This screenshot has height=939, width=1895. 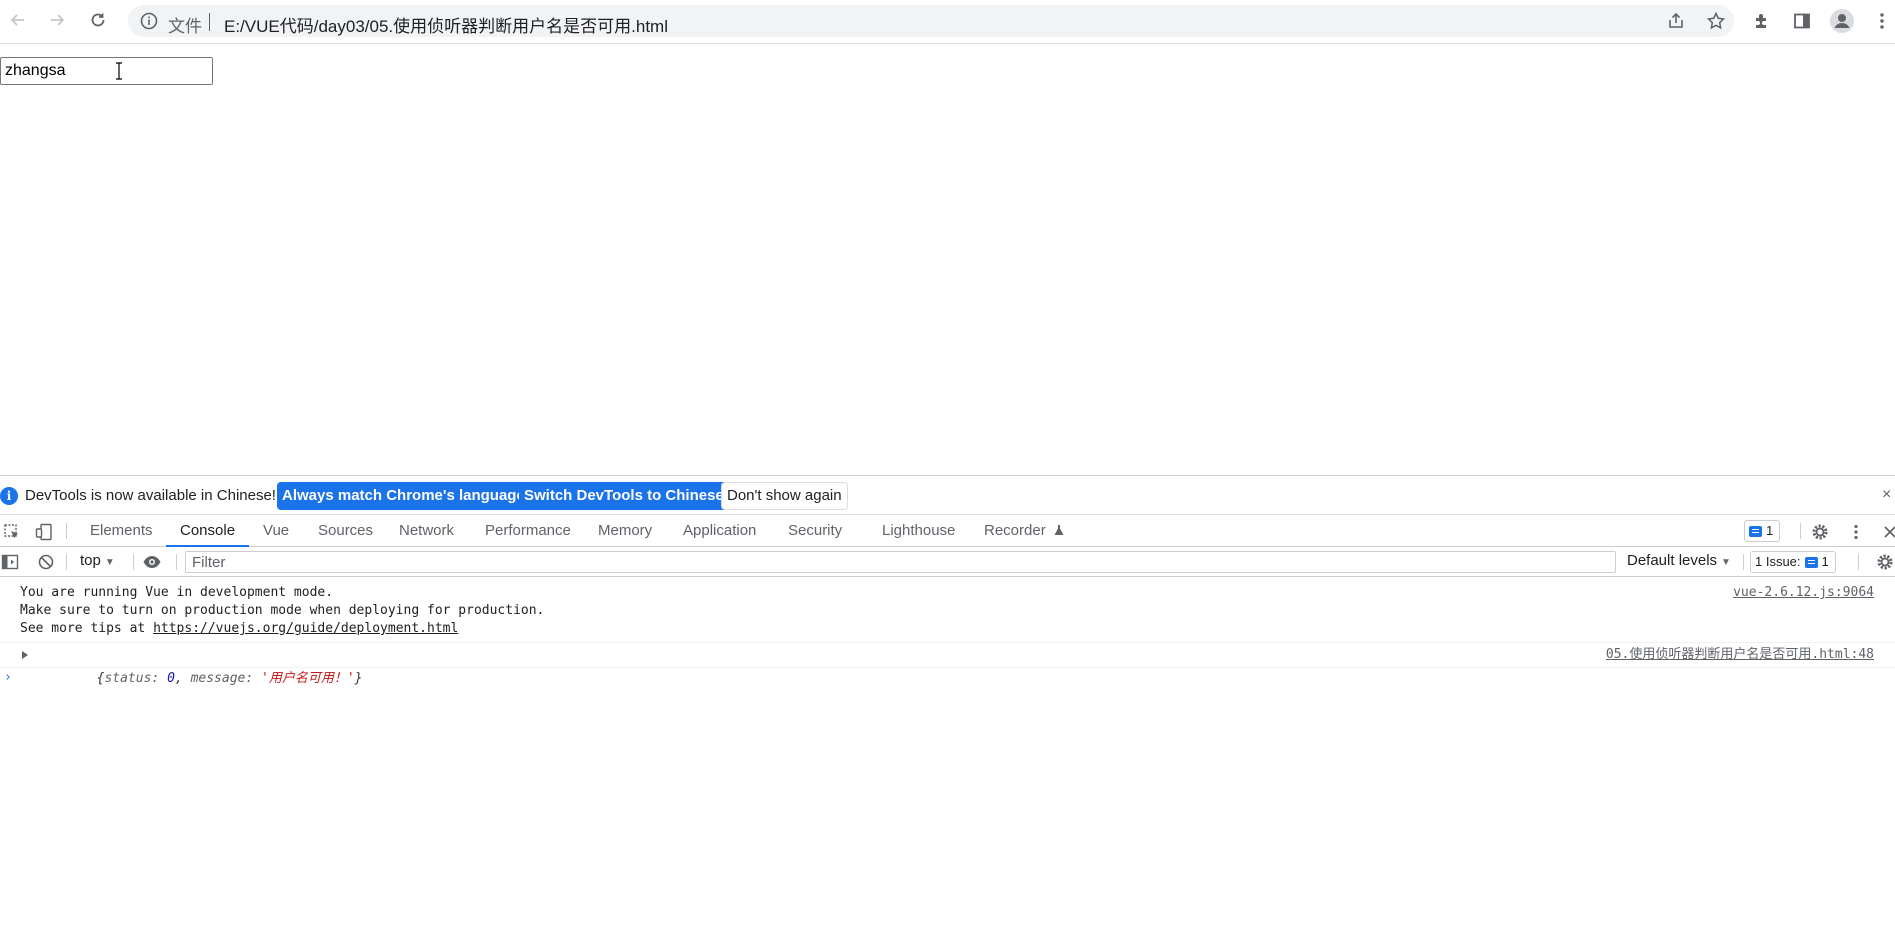 I want to click on tab-elements: Elements, so click(x=121, y=531).